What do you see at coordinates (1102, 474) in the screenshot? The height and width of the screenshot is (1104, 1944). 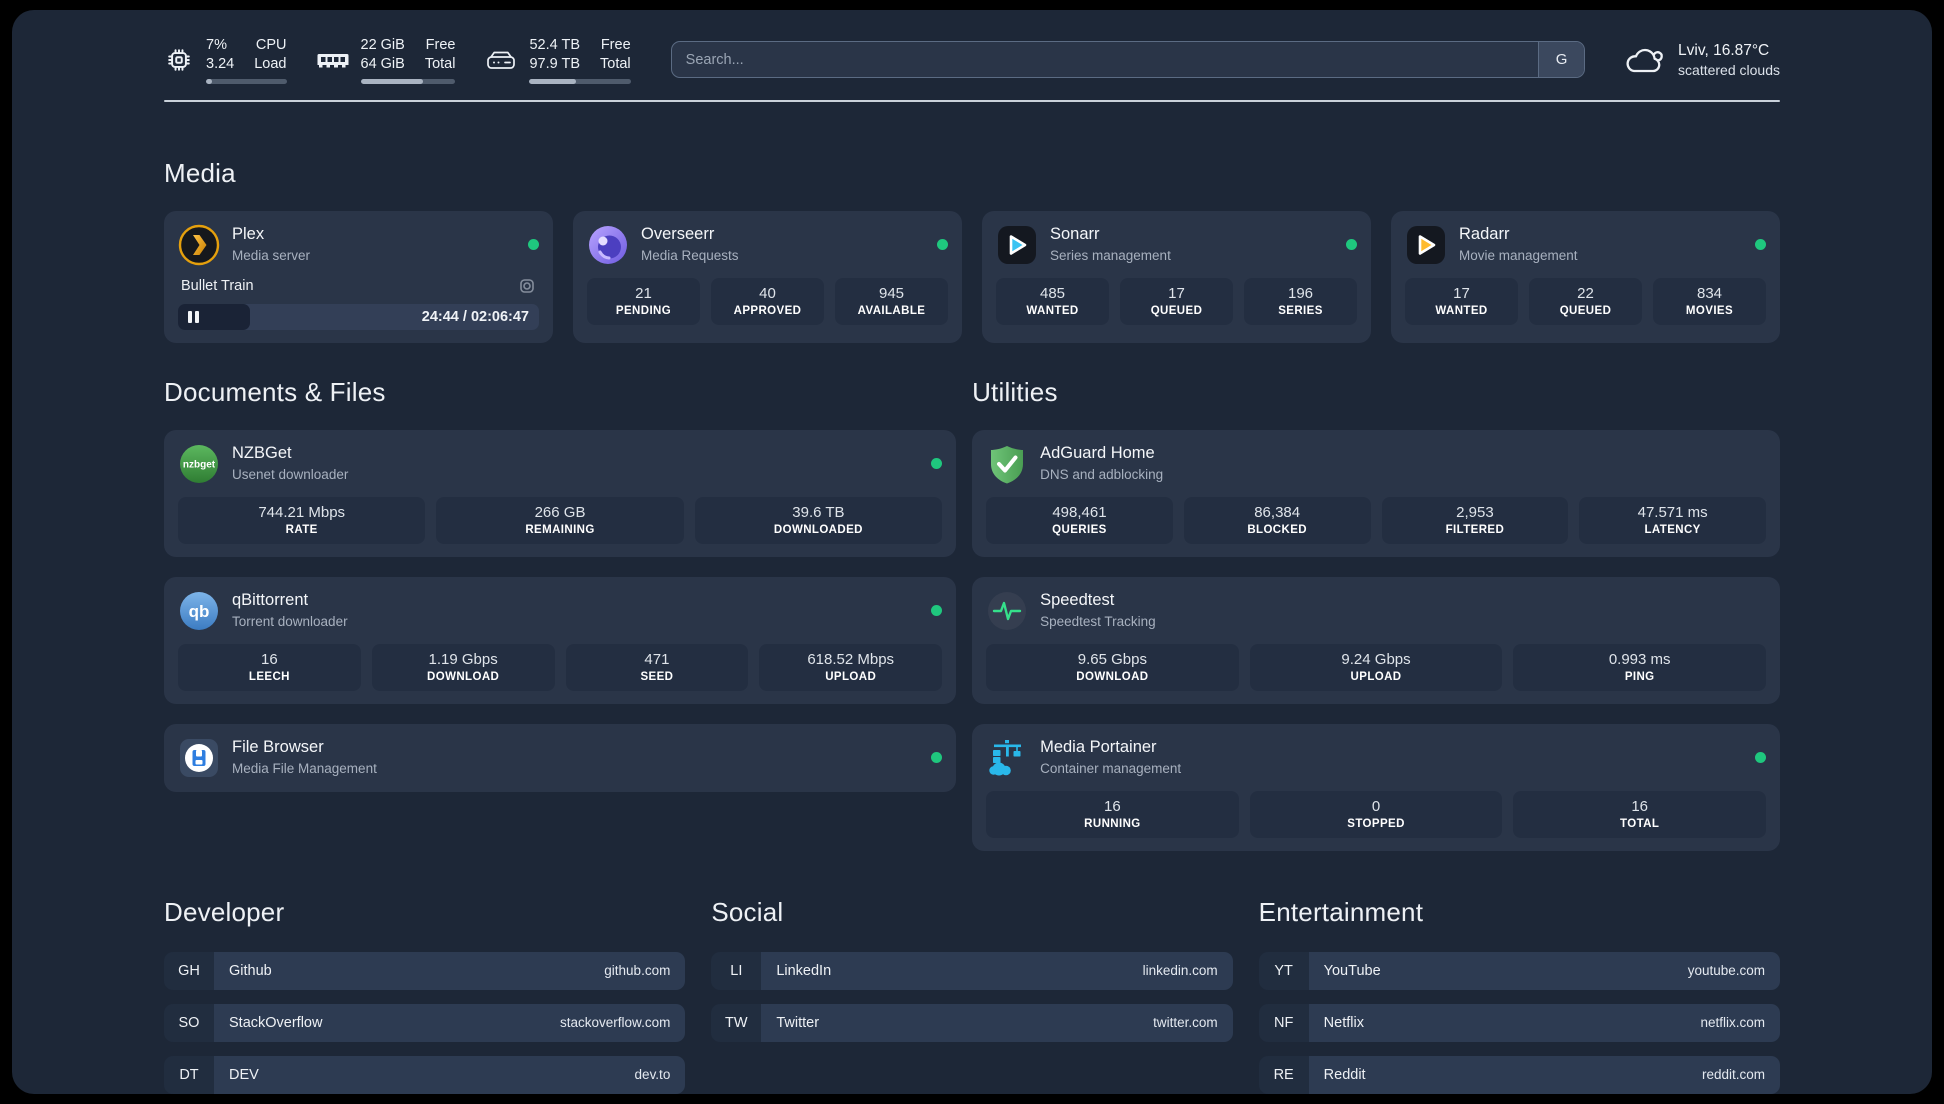 I see `app-subtitle: DNS and adblocking` at bounding box center [1102, 474].